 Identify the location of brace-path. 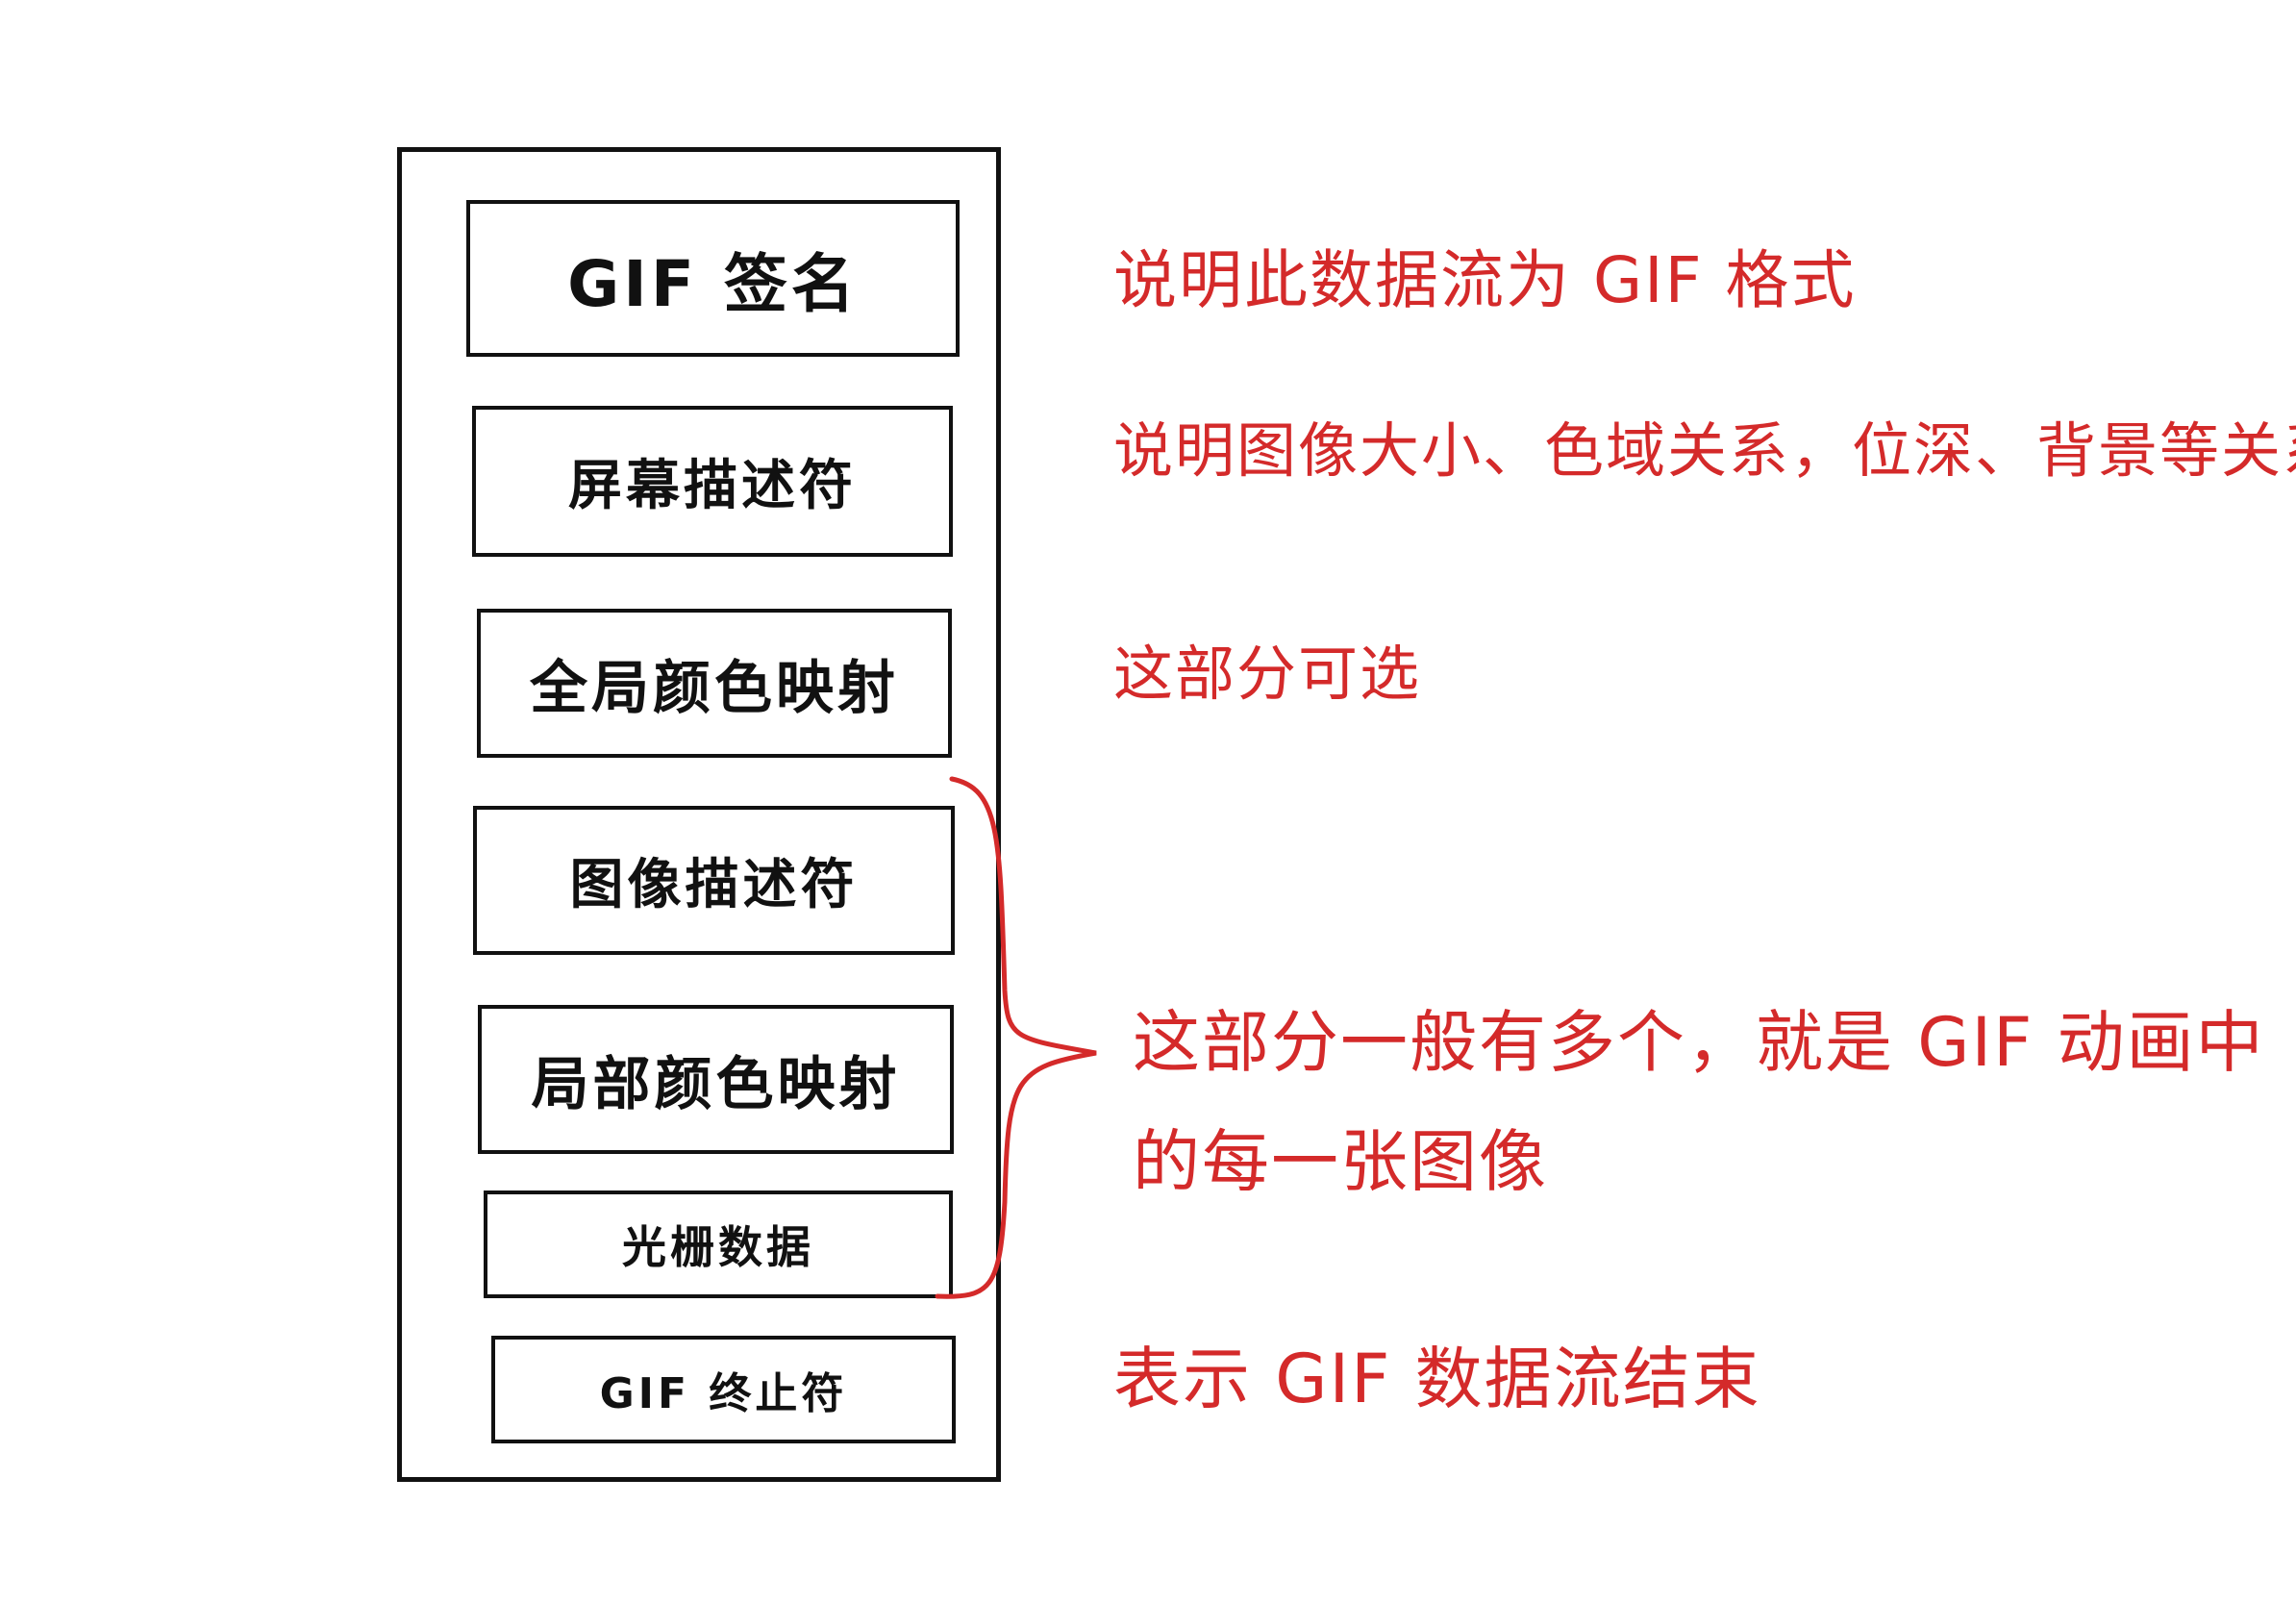
(1016, 1037).